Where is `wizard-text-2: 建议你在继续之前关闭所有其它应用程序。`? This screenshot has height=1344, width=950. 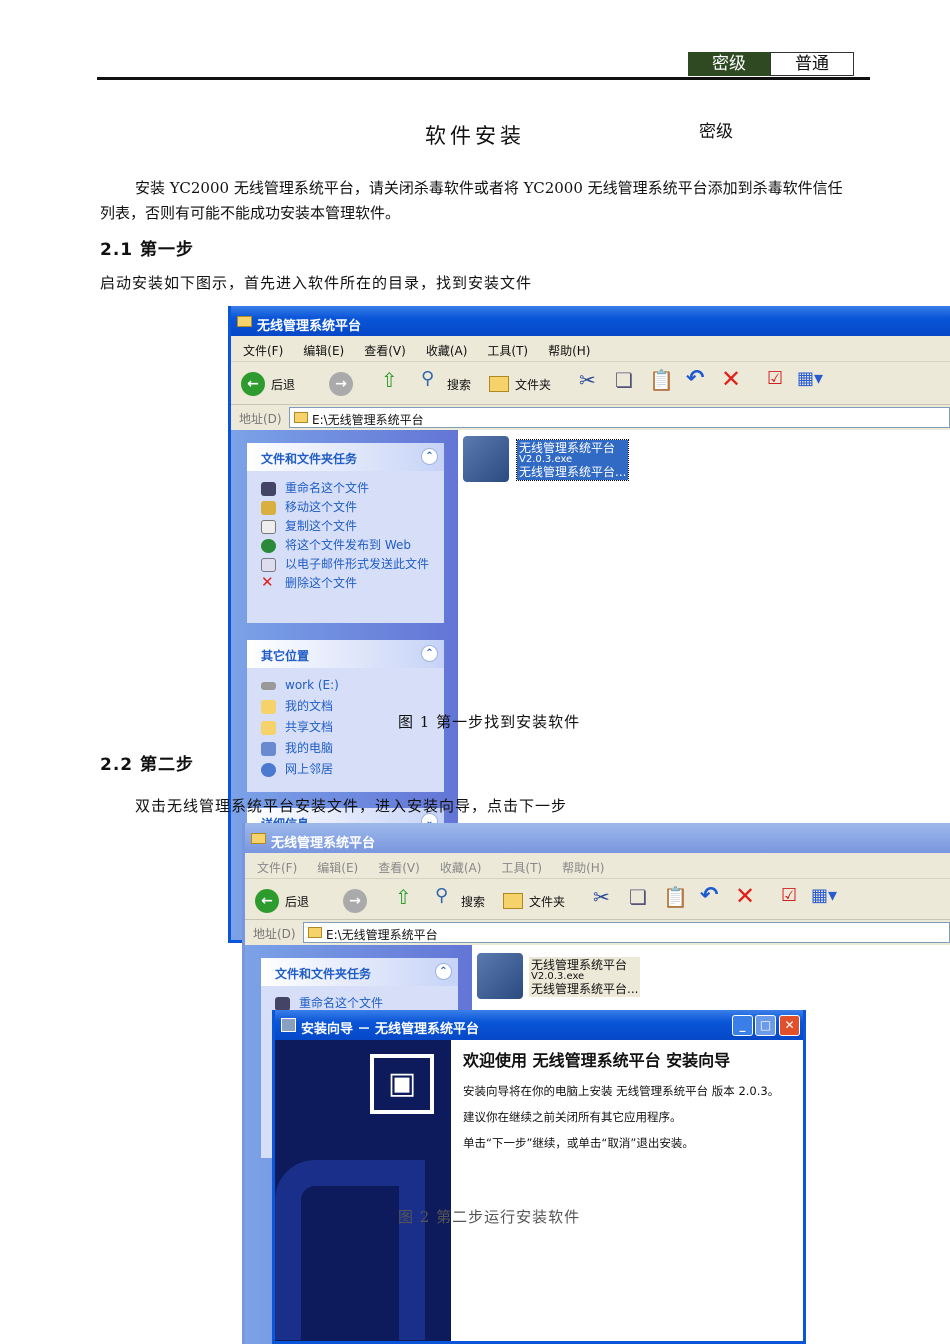 wizard-text-2: 建议你在继续之前关闭所有其它应用程序。 is located at coordinates (572, 1117).